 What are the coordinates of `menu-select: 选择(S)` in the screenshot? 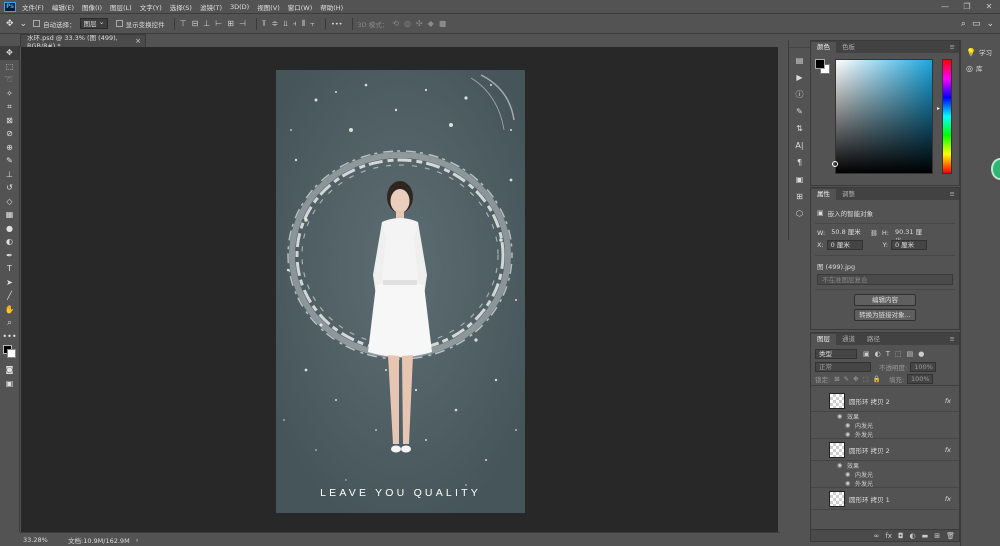 It's located at (181, 7).